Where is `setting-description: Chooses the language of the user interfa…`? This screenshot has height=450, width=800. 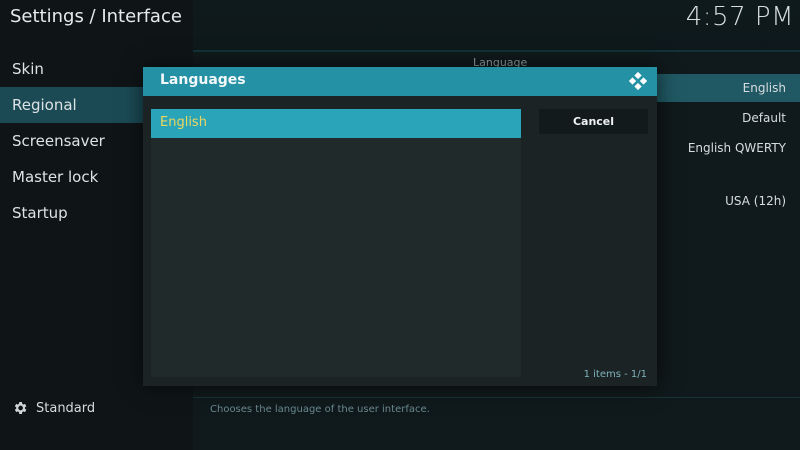 setting-description: Chooses the language of the user interfa… is located at coordinates (320, 409).